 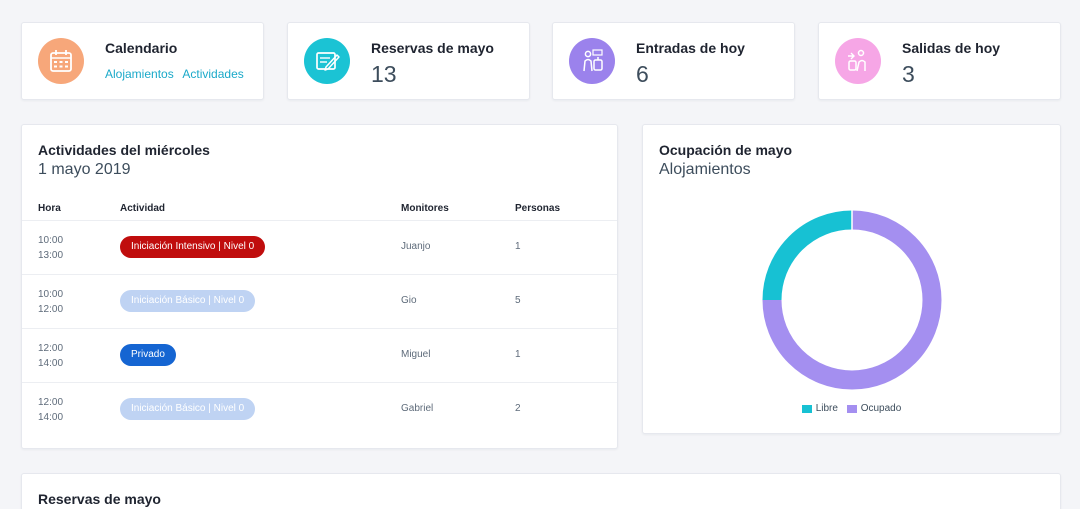 I want to click on booking-icon, so click(x=327, y=61).